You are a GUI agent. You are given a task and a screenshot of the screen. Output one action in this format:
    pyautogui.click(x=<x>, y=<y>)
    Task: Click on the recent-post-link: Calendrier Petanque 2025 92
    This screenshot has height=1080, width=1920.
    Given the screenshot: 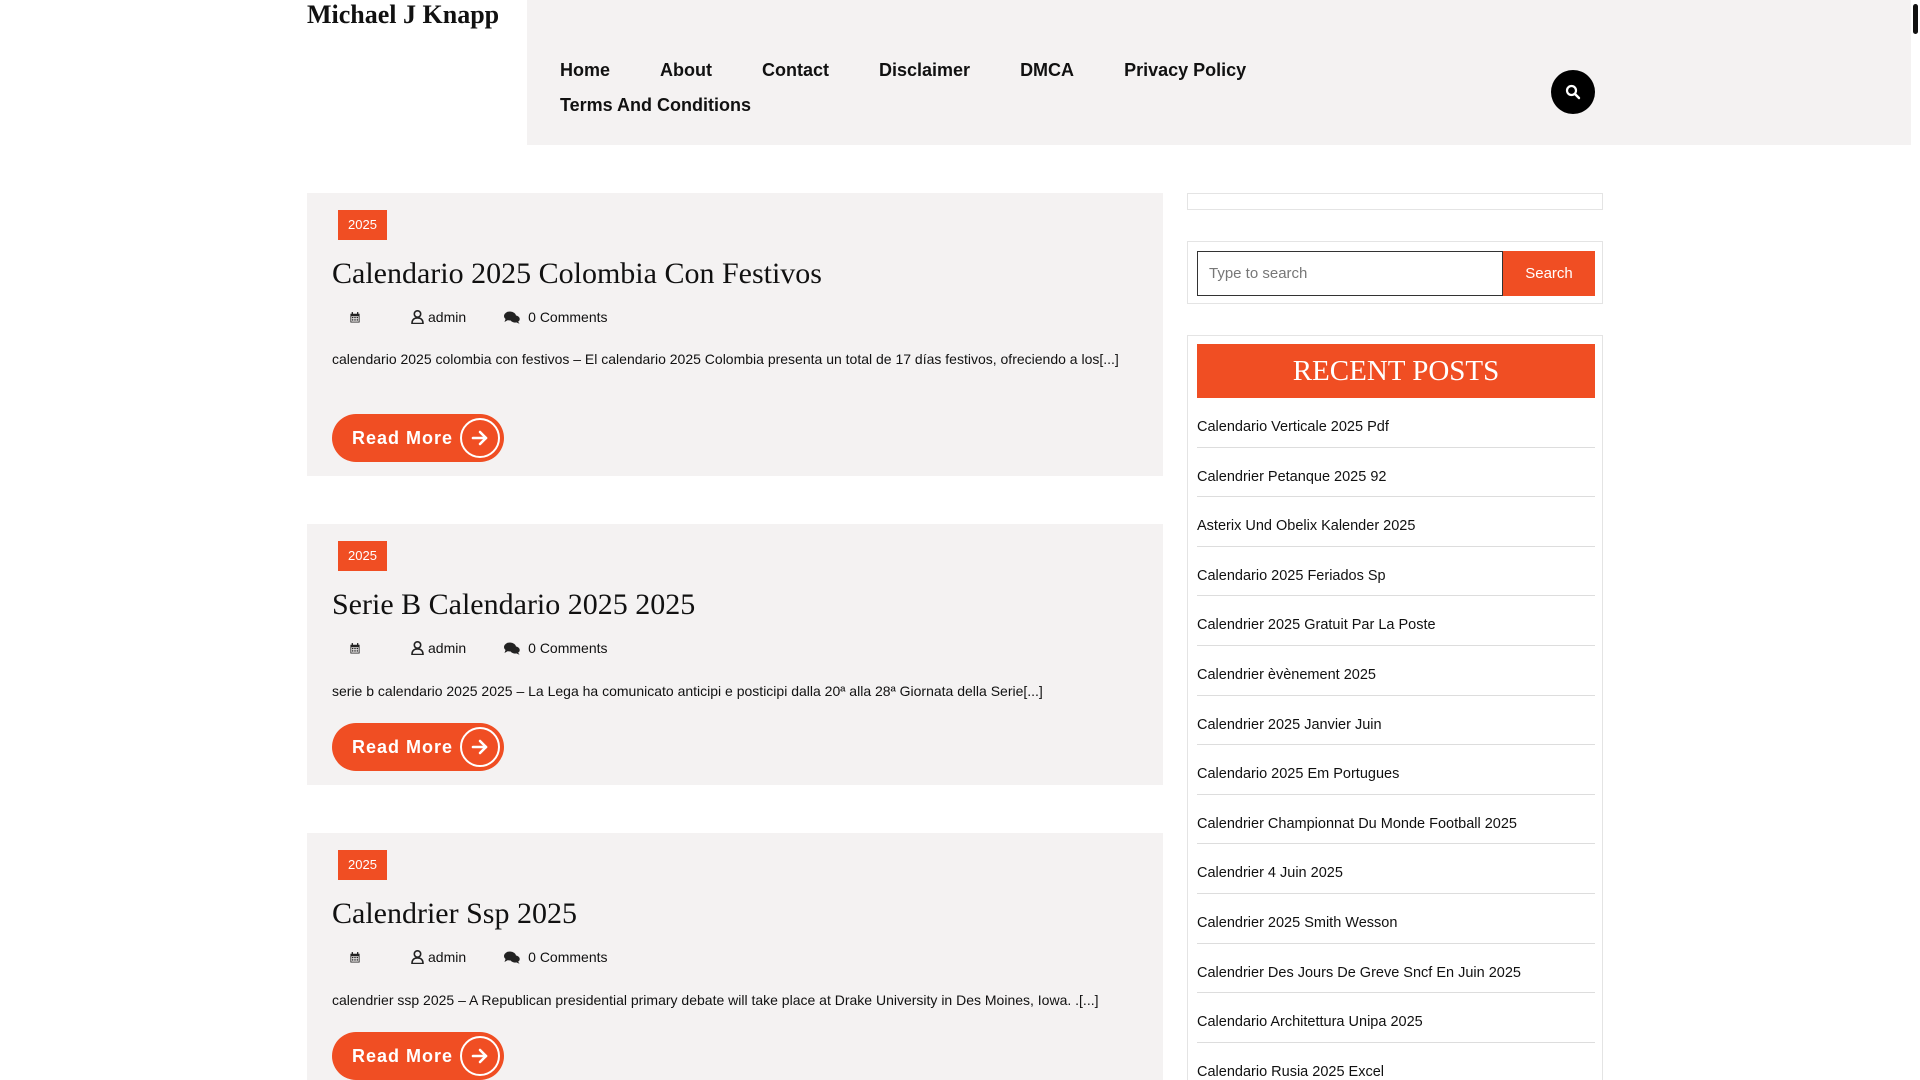 What is the action you would take?
    pyautogui.click(x=1396, y=473)
    